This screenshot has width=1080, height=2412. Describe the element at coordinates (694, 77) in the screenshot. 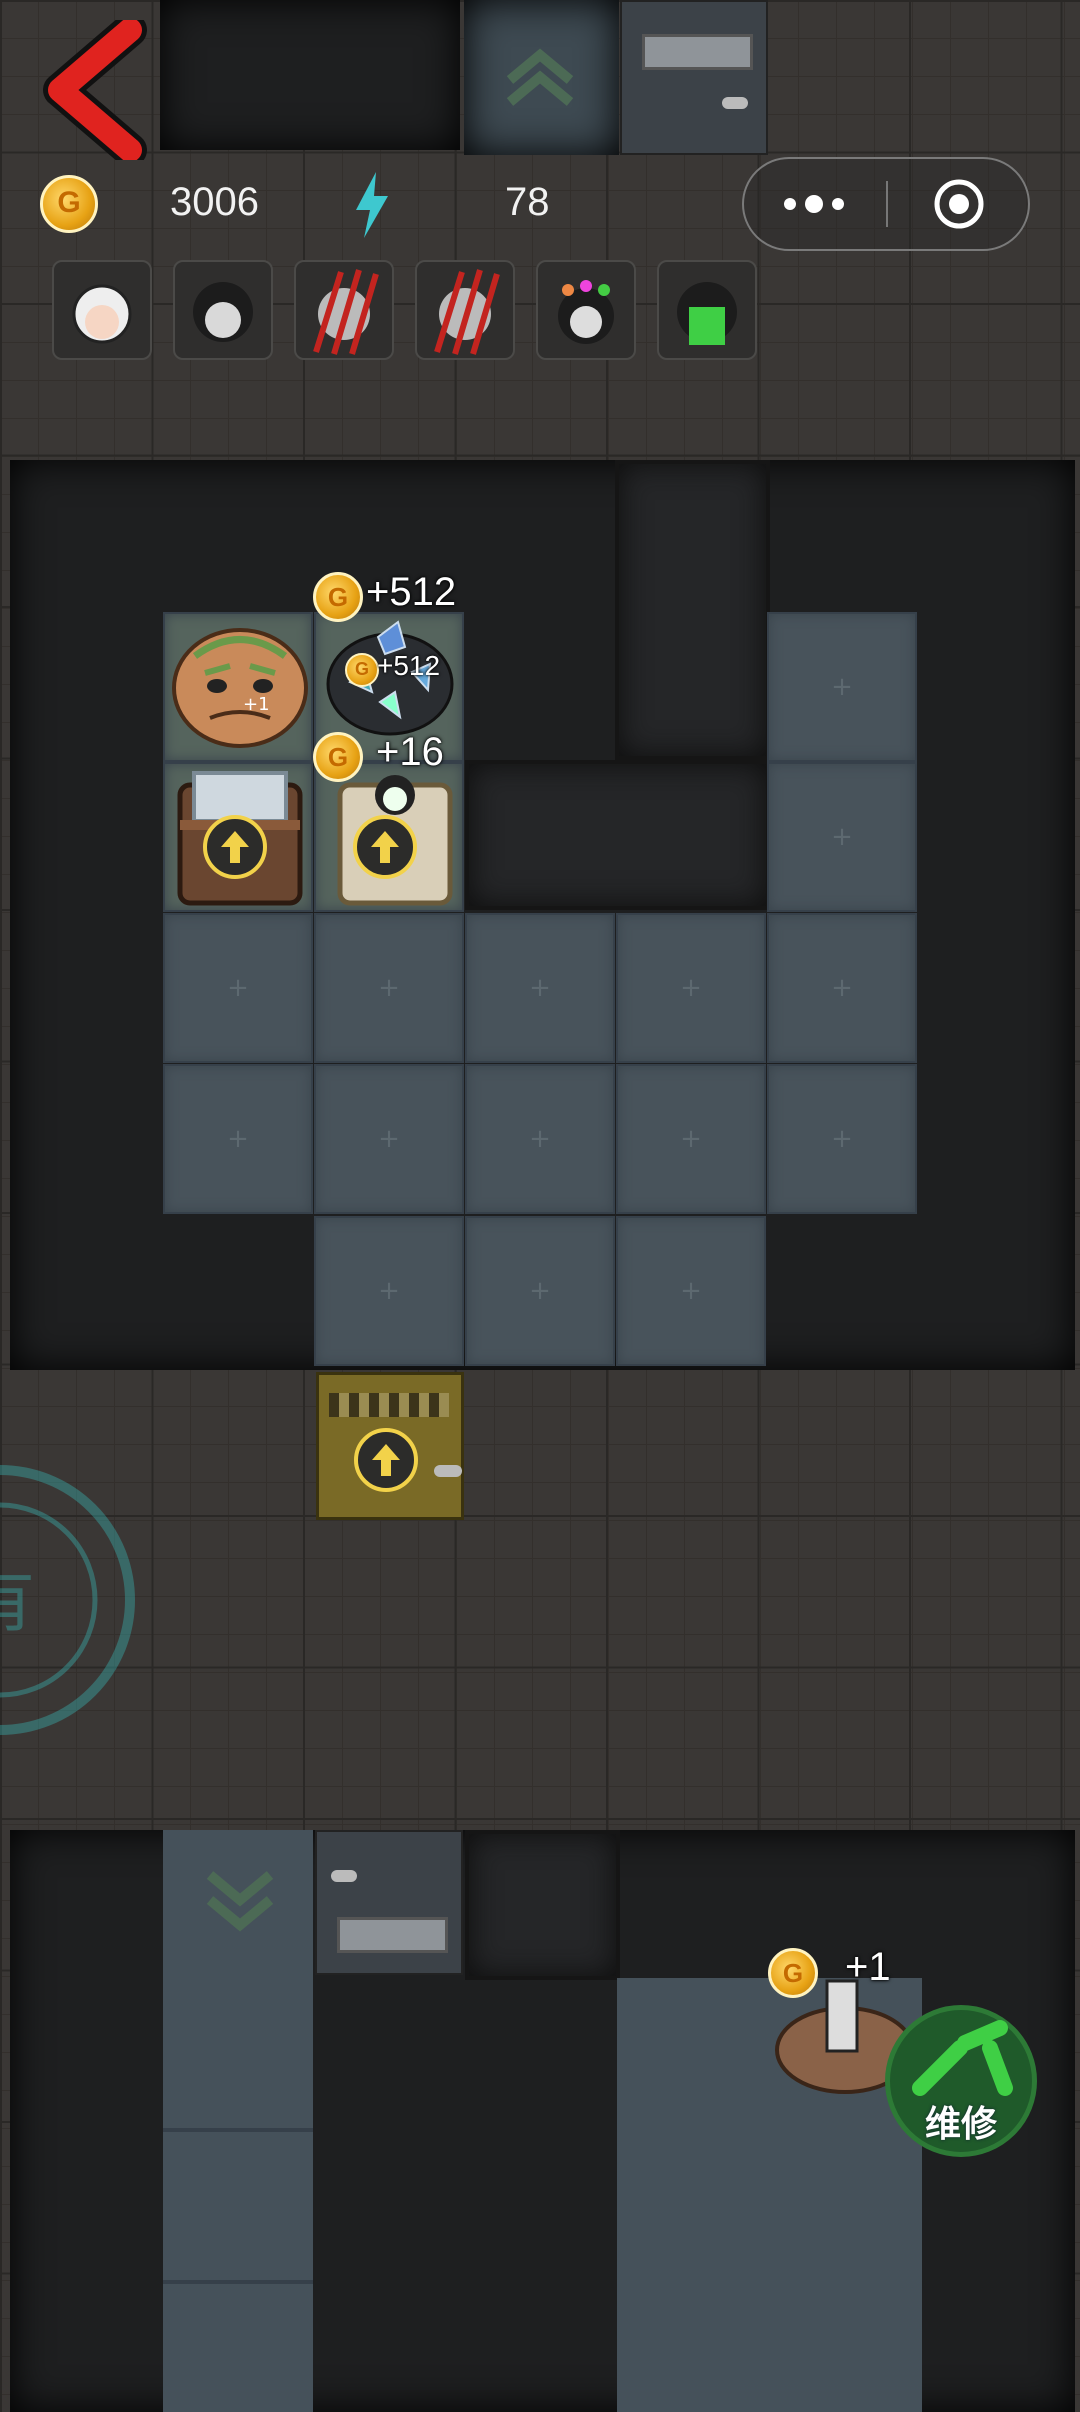

I see `door-top` at that location.